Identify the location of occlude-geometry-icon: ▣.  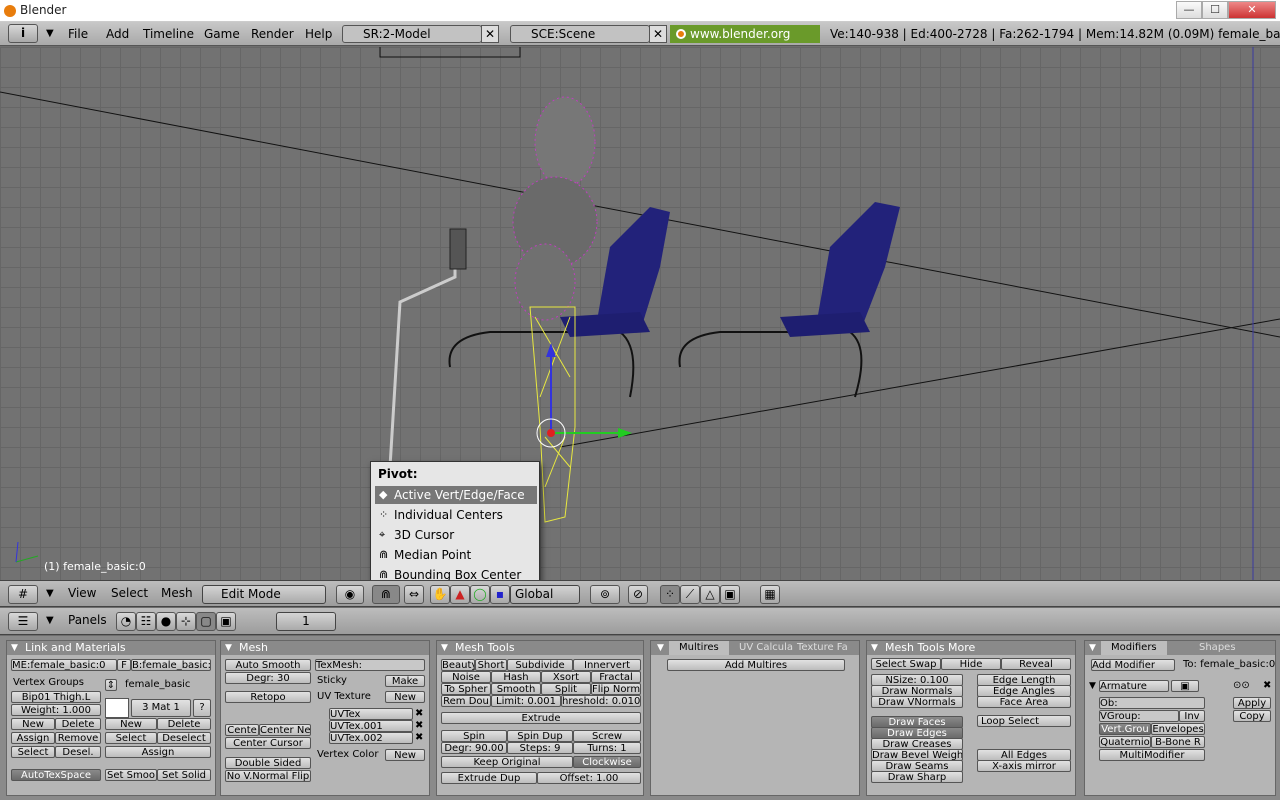
(730, 594).